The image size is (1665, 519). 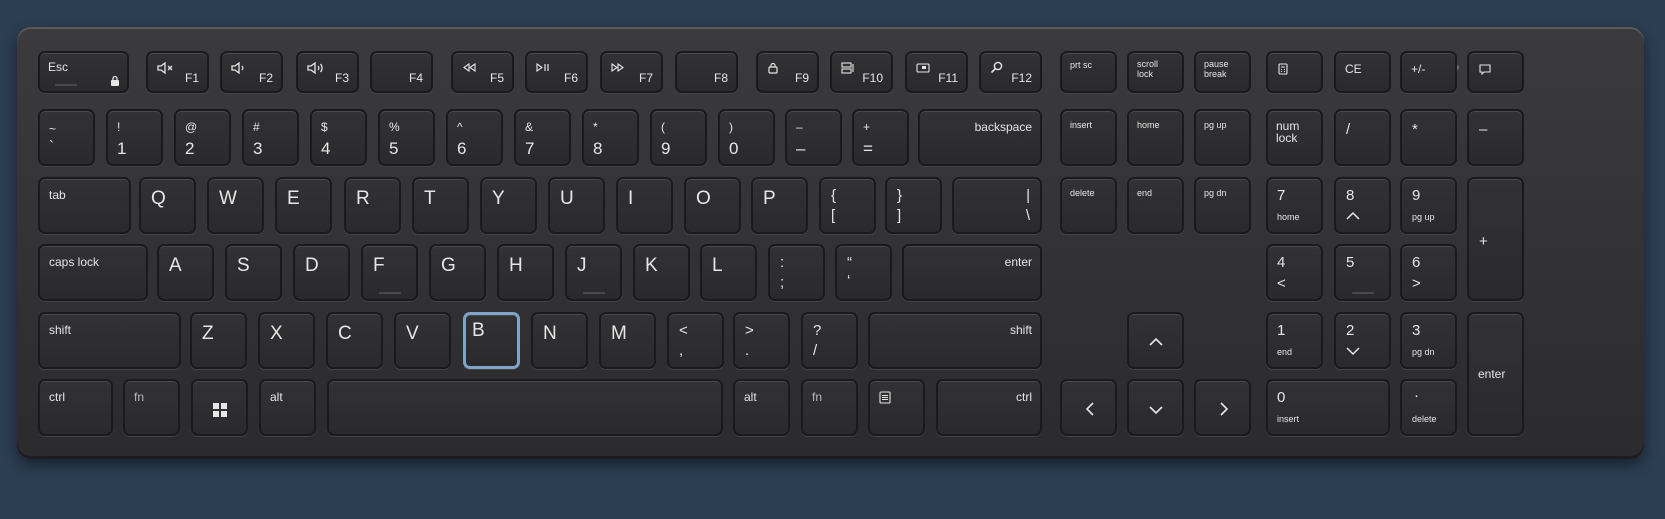 I want to click on key-calculator, so click(x=1294, y=72).